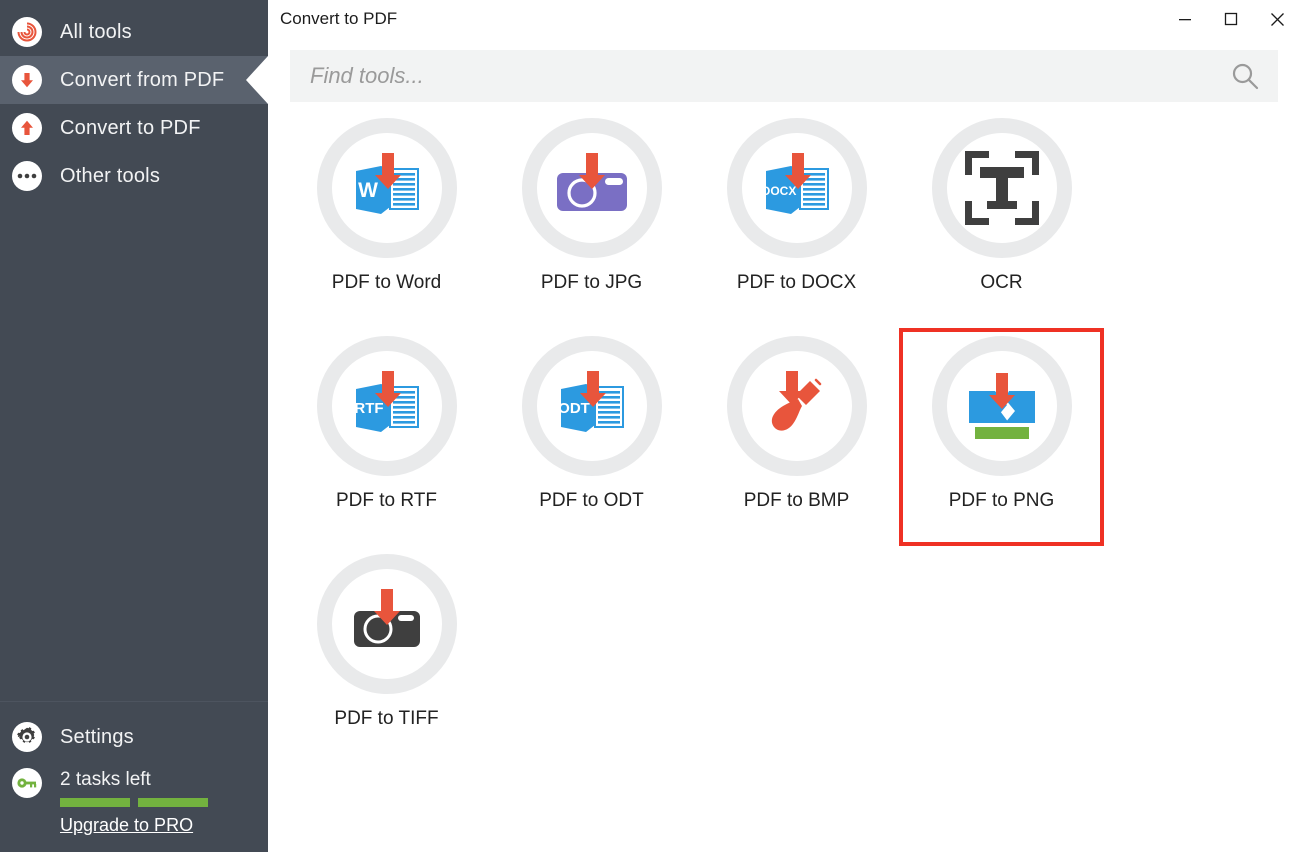 Image resolution: width=1300 pixels, height=852 pixels. What do you see at coordinates (105, 779) in the screenshot?
I see `tasks-left-label: 2 tasks left` at bounding box center [105, 779].